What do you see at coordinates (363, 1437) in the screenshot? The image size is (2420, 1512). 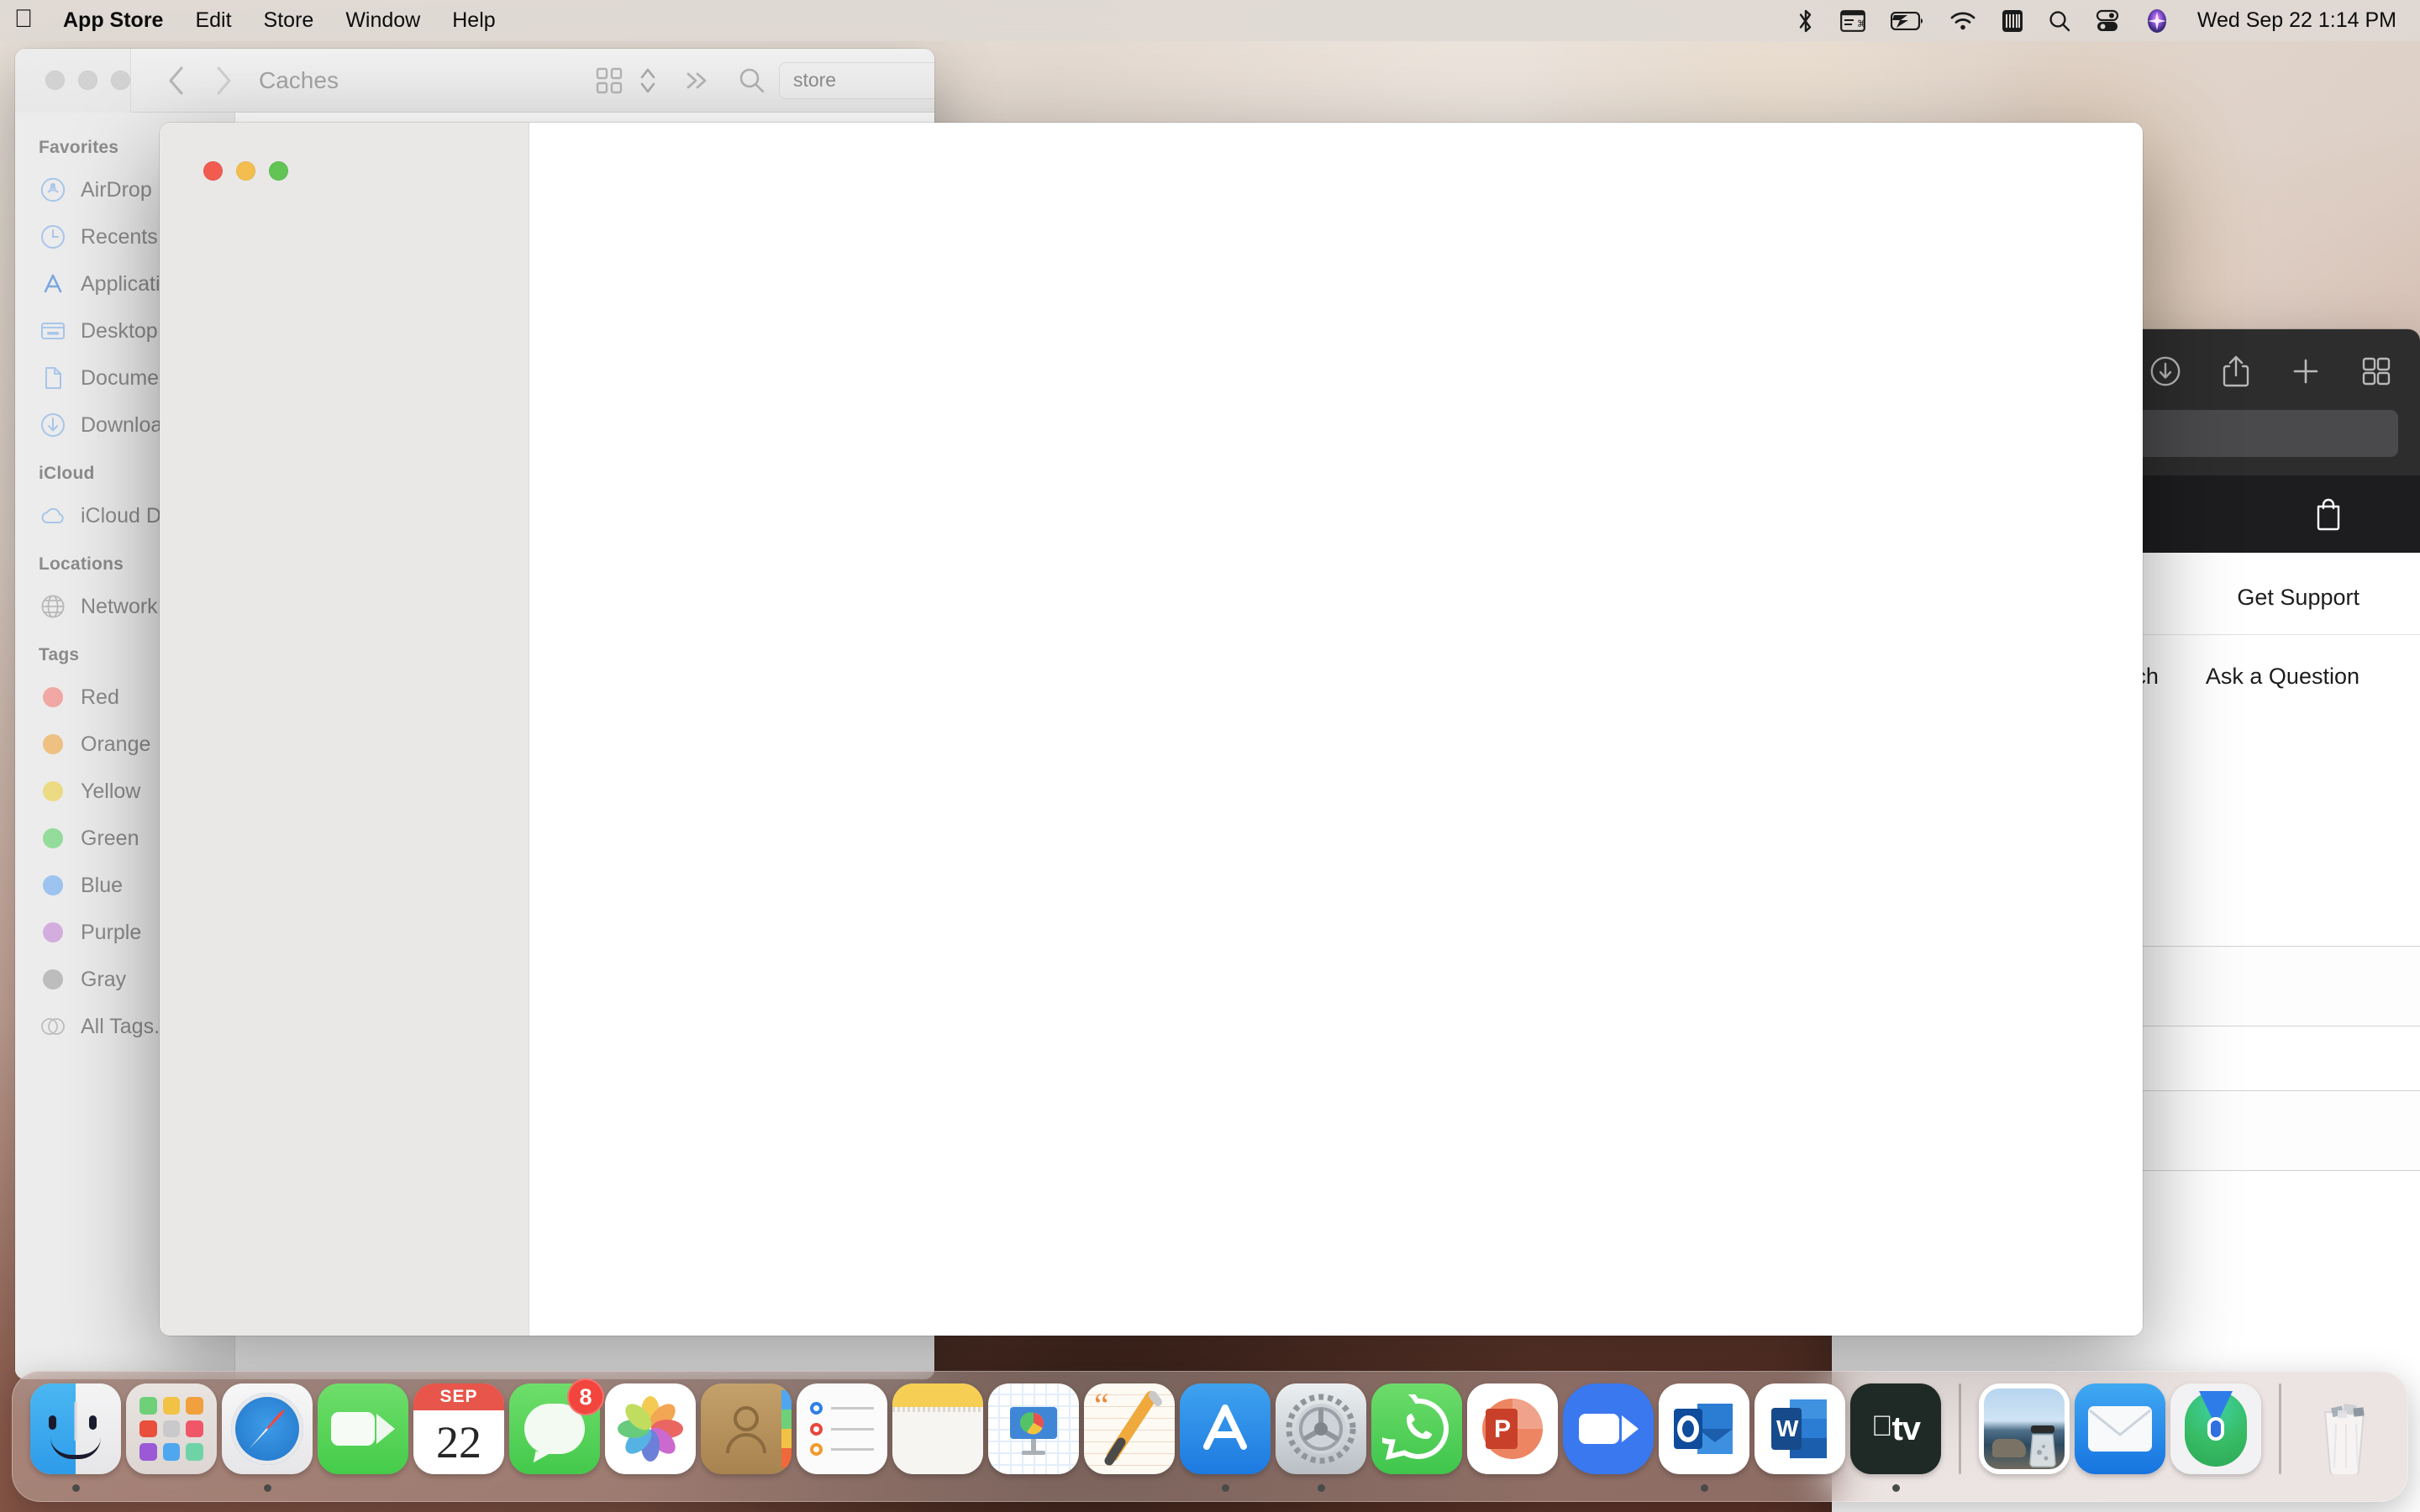 I see `dock-item-facetime` at bounding box center [363, 1437].